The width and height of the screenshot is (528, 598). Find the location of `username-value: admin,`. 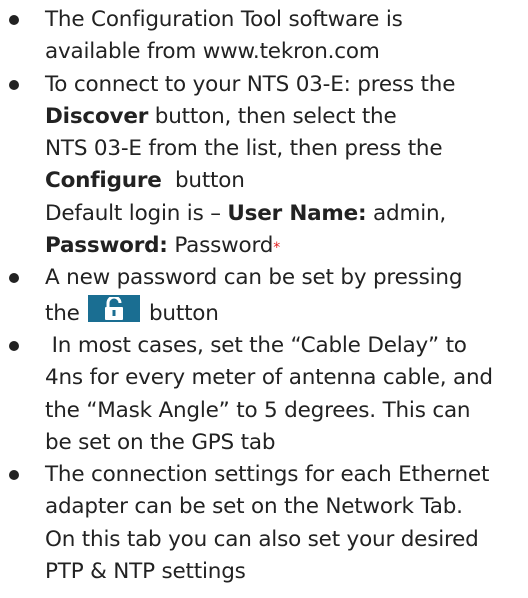

username-value: admin, is located at coordinates (406, 213).